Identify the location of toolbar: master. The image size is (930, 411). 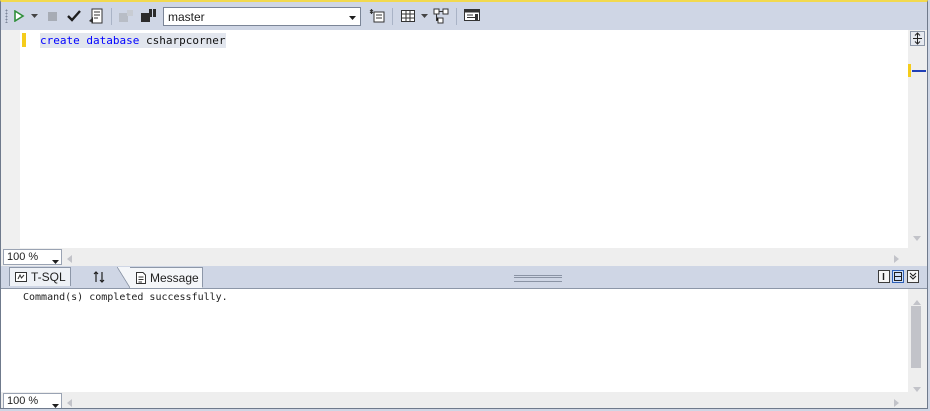
(464, 16).